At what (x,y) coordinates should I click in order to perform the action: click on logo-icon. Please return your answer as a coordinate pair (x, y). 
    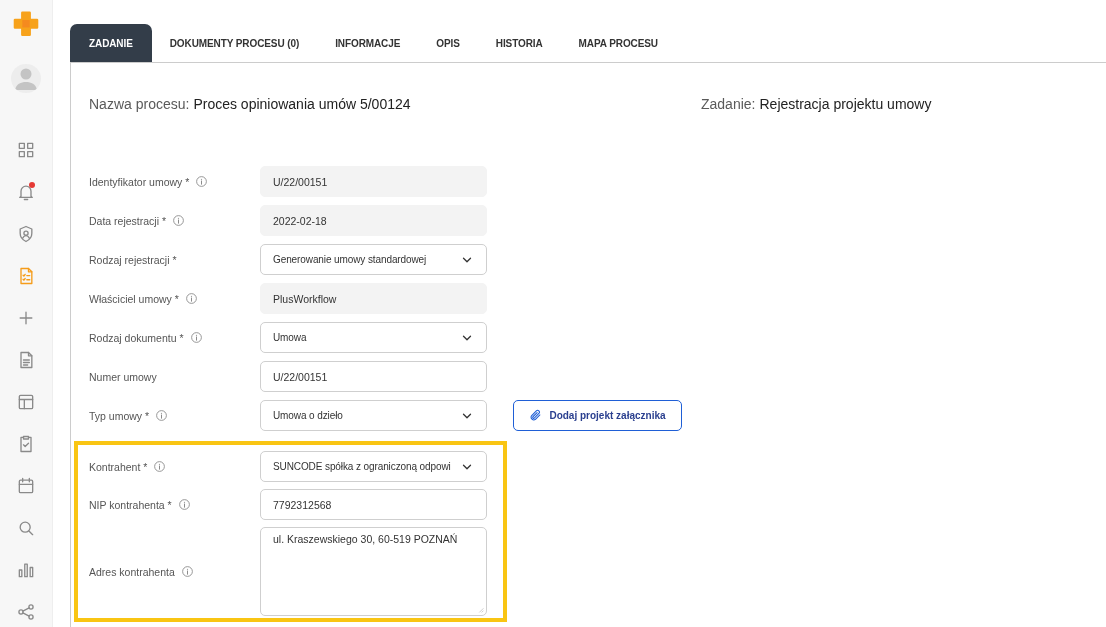
    Looking at the image, I should click on (26, 24).